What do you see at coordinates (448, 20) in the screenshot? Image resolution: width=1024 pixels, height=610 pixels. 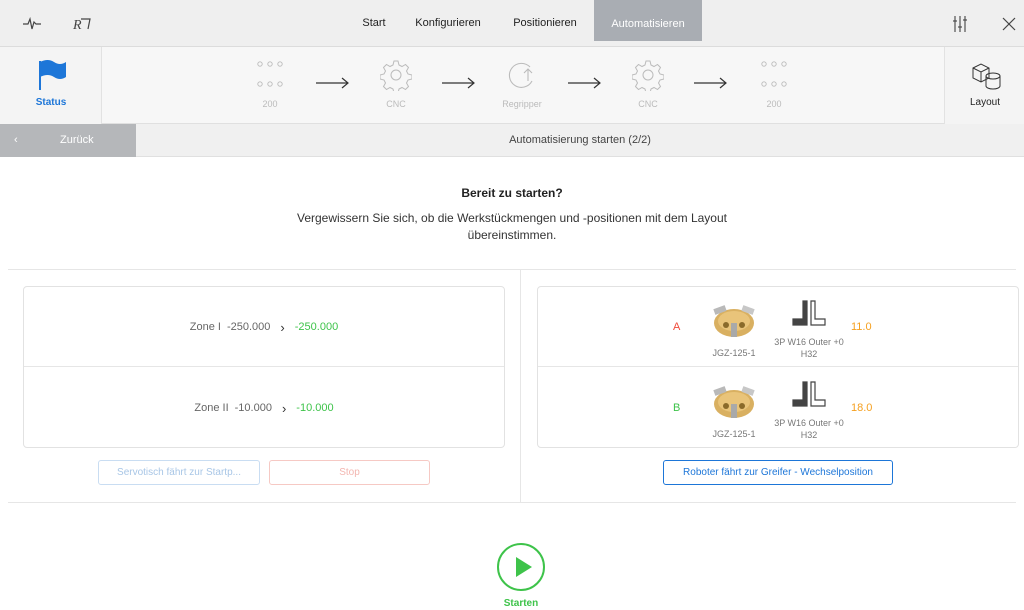 I see `tab-konfigurieren: Konfigurieren` at bounding box center [448, 20].